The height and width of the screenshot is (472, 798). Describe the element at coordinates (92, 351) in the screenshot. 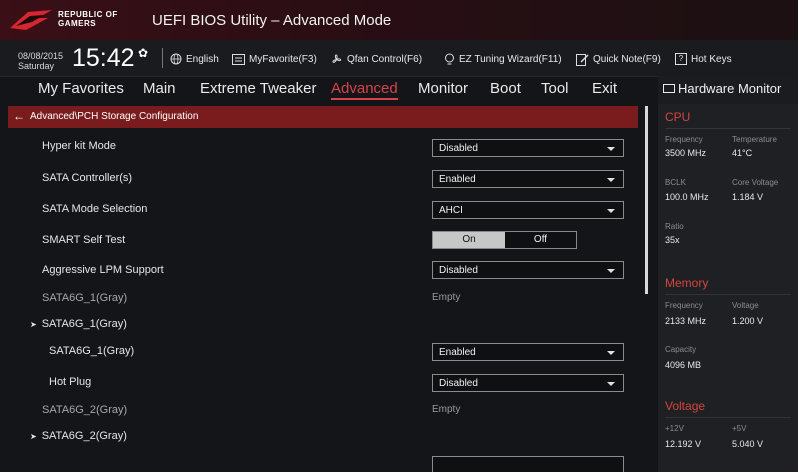

I see `sata6g-1-enable-label: SATA6G_1(Gray)` at that location.